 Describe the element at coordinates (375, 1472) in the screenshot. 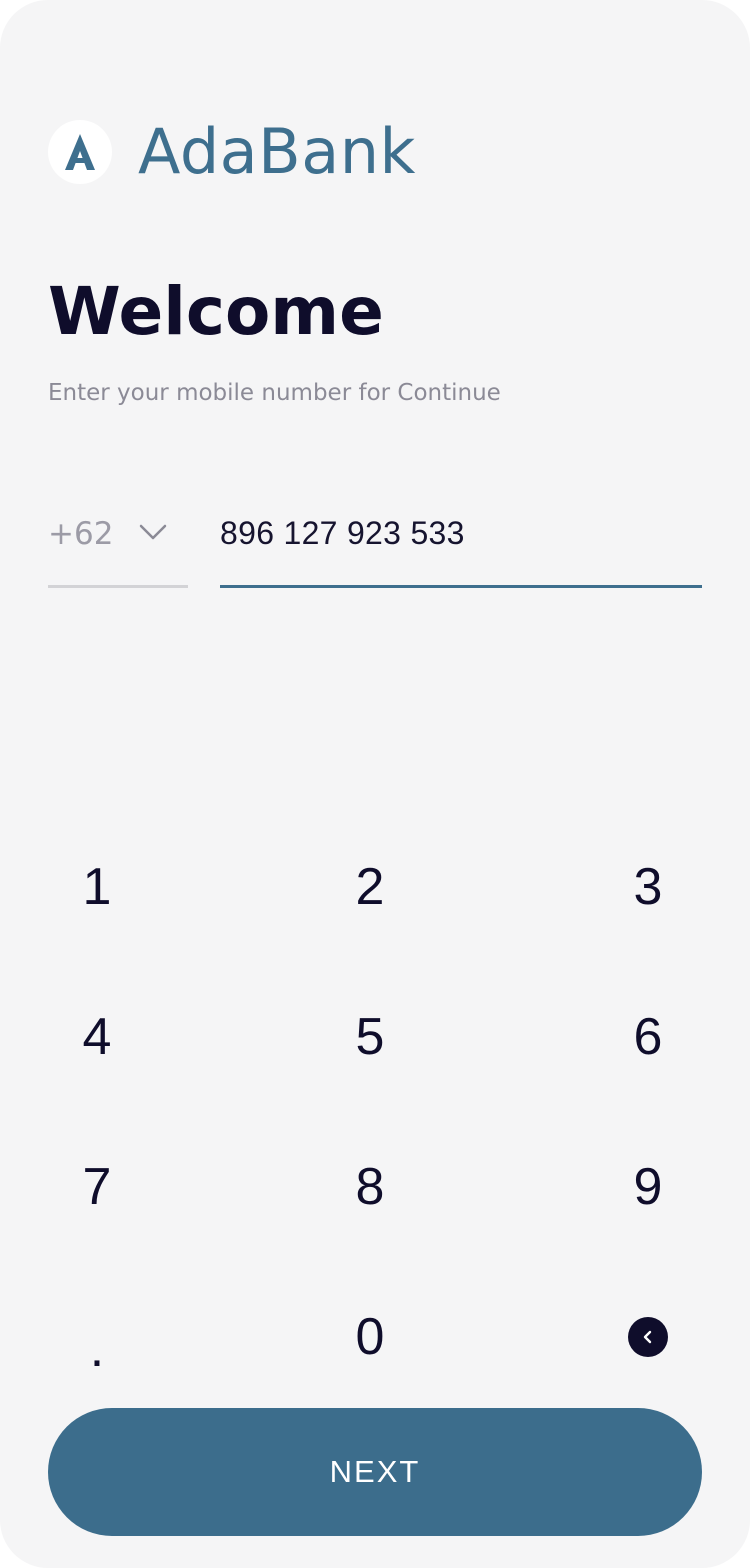

I see `next-button: NEXT` at that location.